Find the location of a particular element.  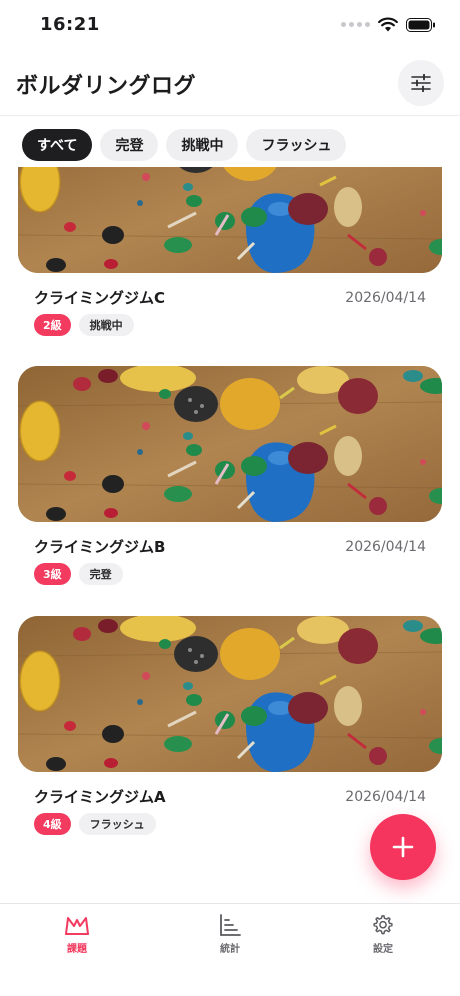

battery-icon is located at coordinates (420, 24).